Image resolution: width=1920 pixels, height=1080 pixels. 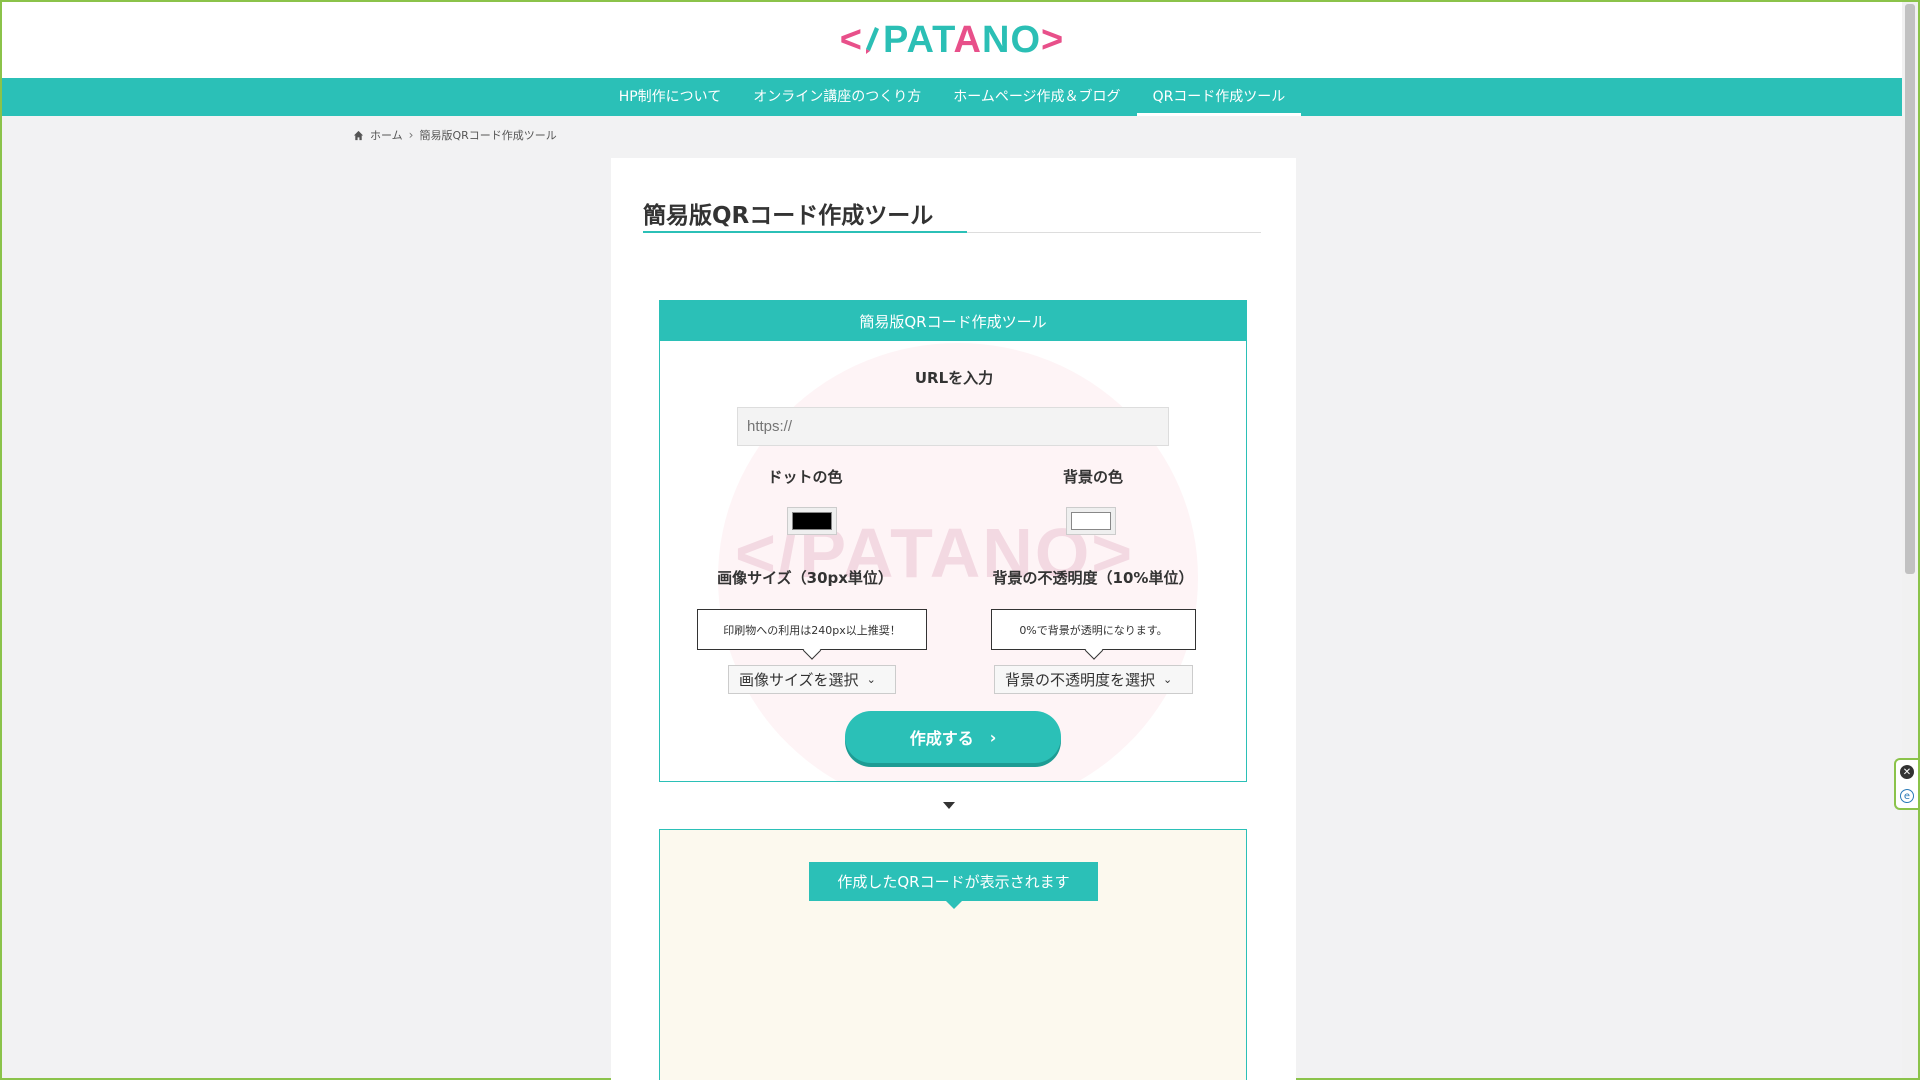 I want to click on site-header: < PATANO >, so click(x=952, y=40).